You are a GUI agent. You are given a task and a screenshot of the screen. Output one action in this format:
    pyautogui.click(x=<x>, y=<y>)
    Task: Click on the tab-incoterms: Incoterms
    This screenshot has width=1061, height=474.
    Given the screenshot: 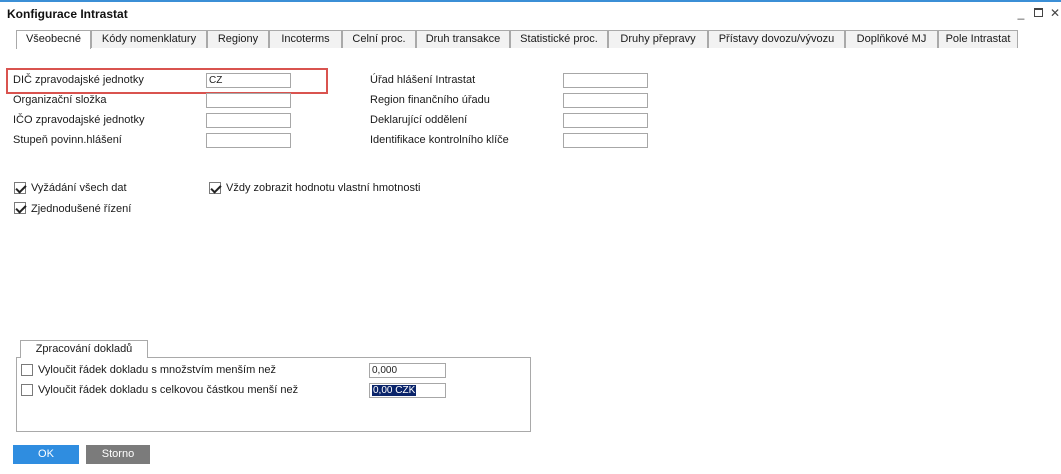 What is the action you would take?
    pyautogui.click(x=305, y=39)
    